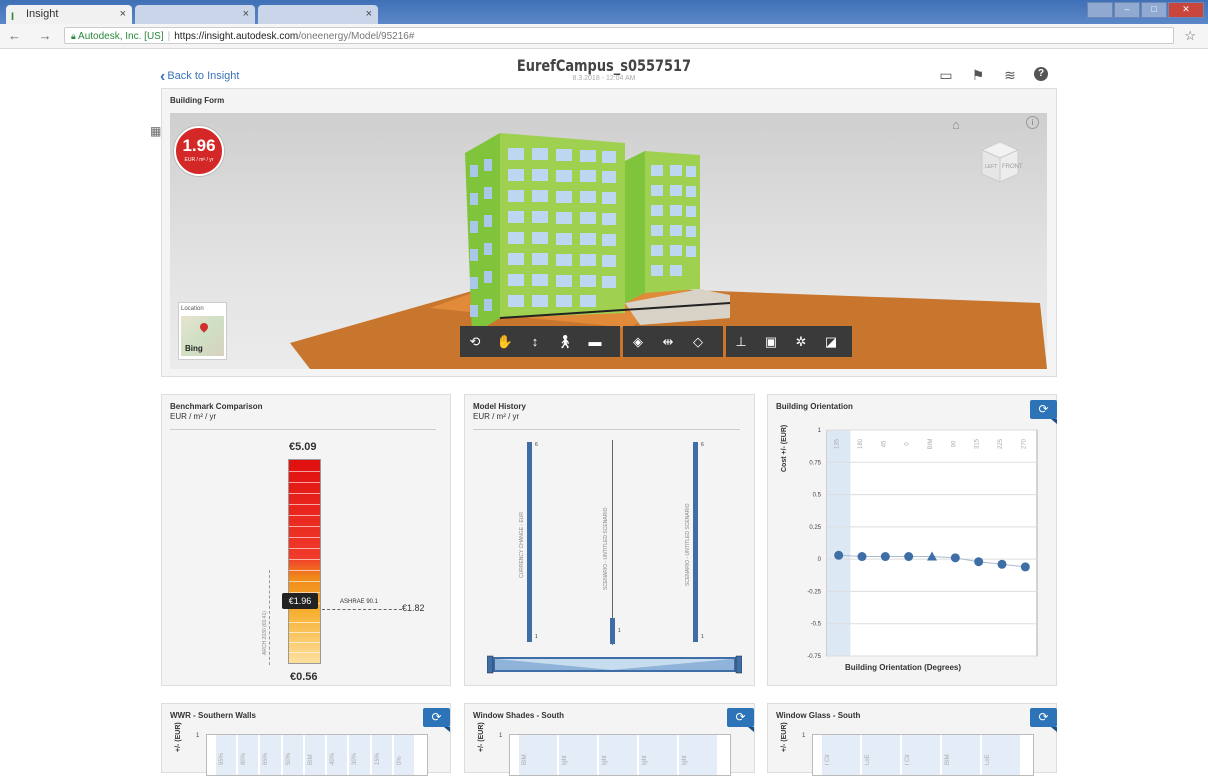 This screenshot has height=776, width=1208. Describe the element at coordinates (956, 124) in the screenshot. I see `home-icon: ⌂` at that location.